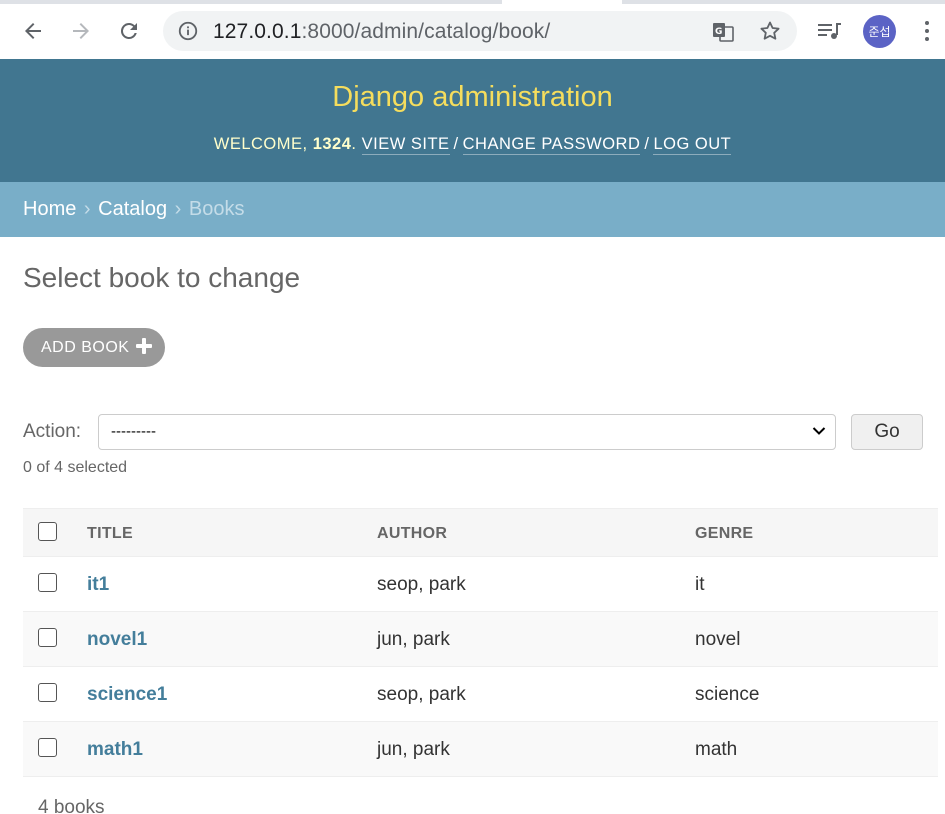  I want to click on active-tab, so click(562, 2).